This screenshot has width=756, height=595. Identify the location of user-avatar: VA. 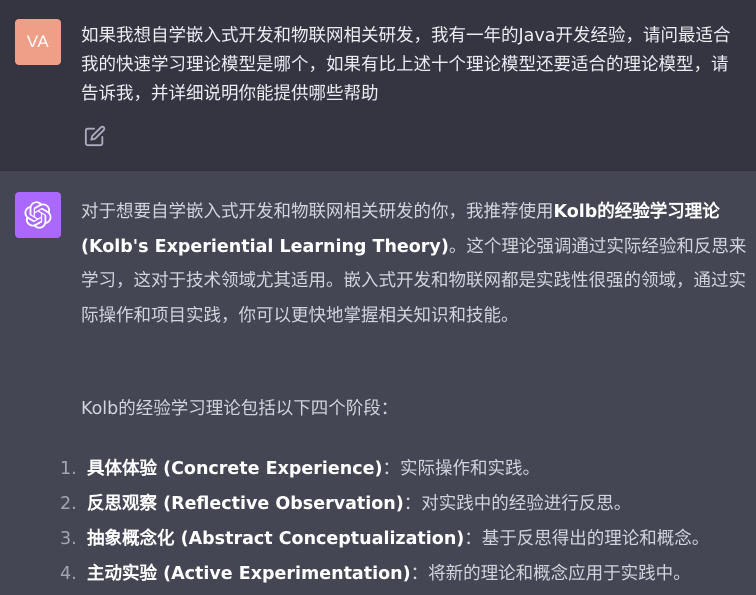
(38, 42).